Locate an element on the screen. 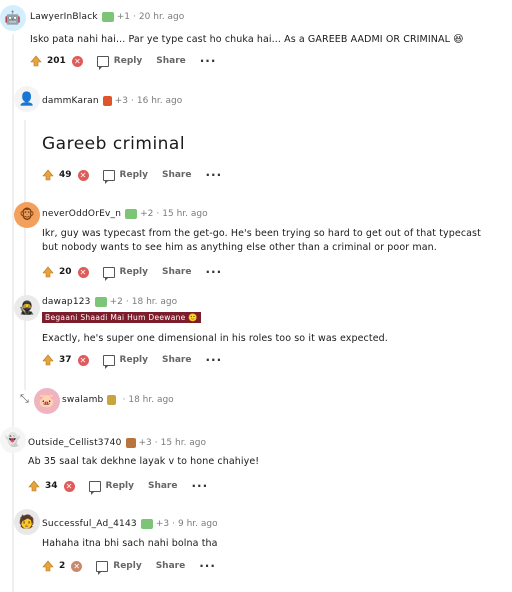 The image size is (512, 592). vote-score: 2 is located at coordinates (62, 566).